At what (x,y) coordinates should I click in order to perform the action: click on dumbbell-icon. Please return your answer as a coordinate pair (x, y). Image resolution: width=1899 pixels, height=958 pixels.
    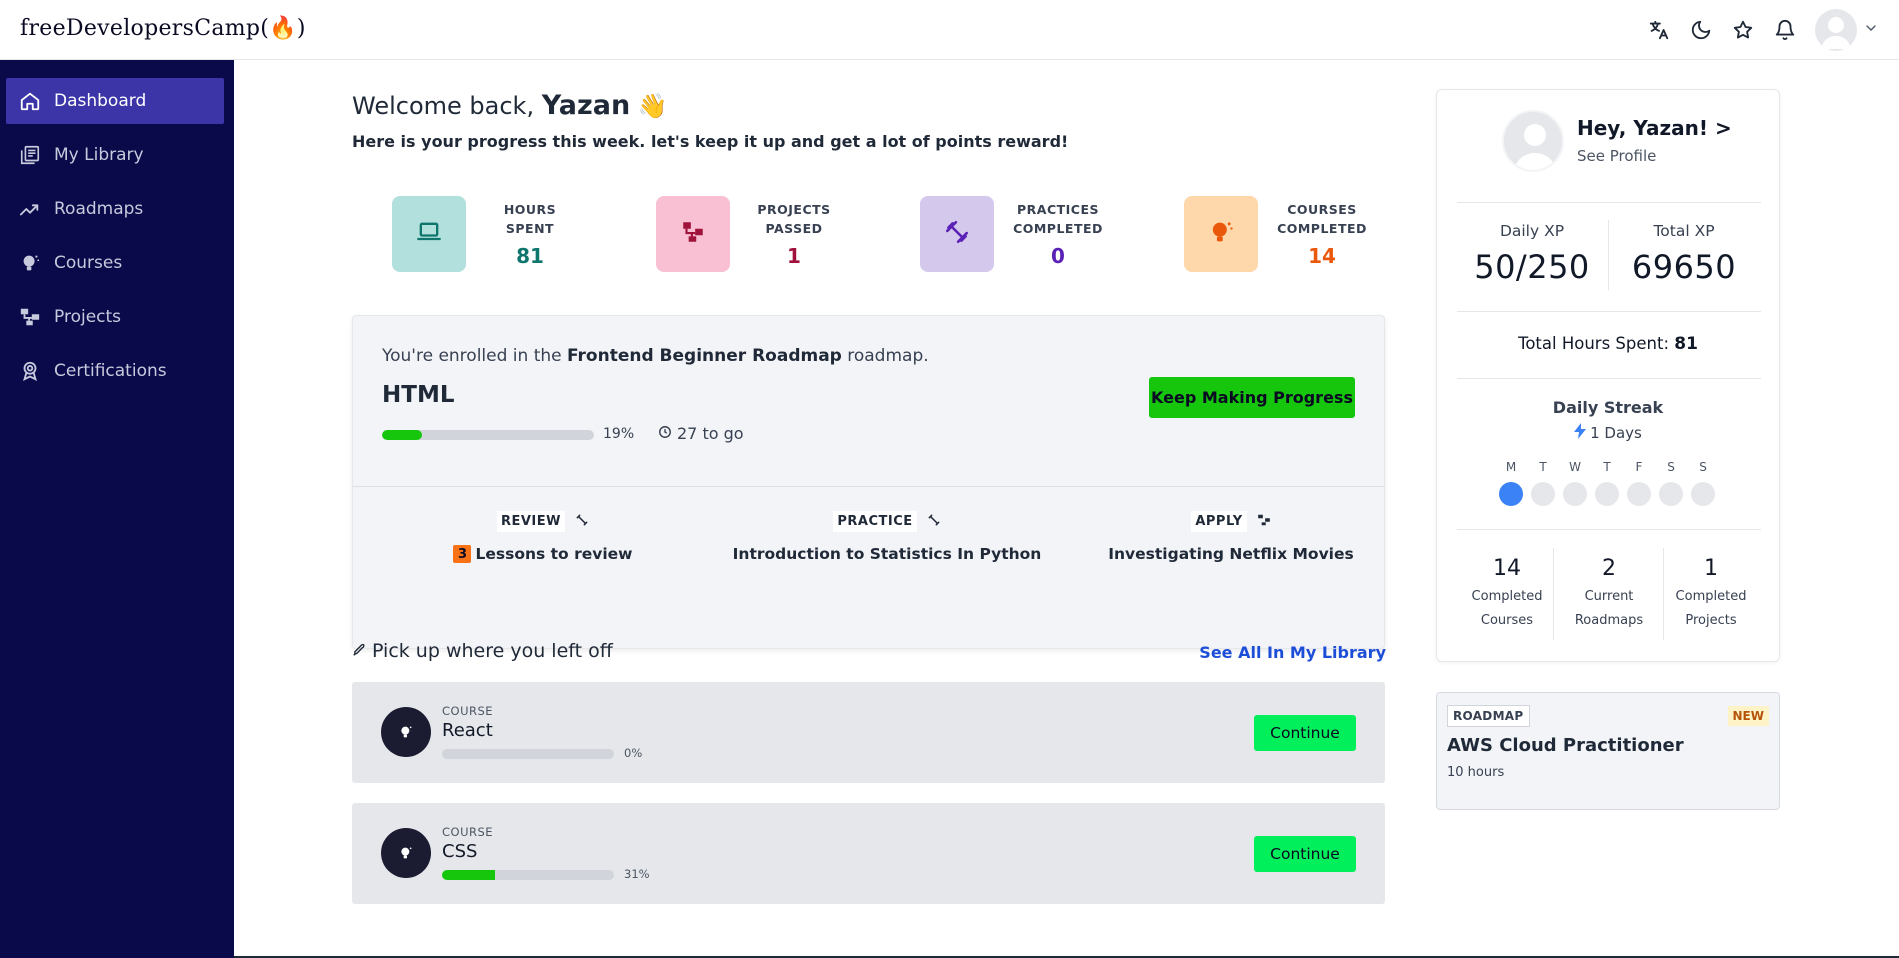
    Looking at the image, I should click on (957, 234).